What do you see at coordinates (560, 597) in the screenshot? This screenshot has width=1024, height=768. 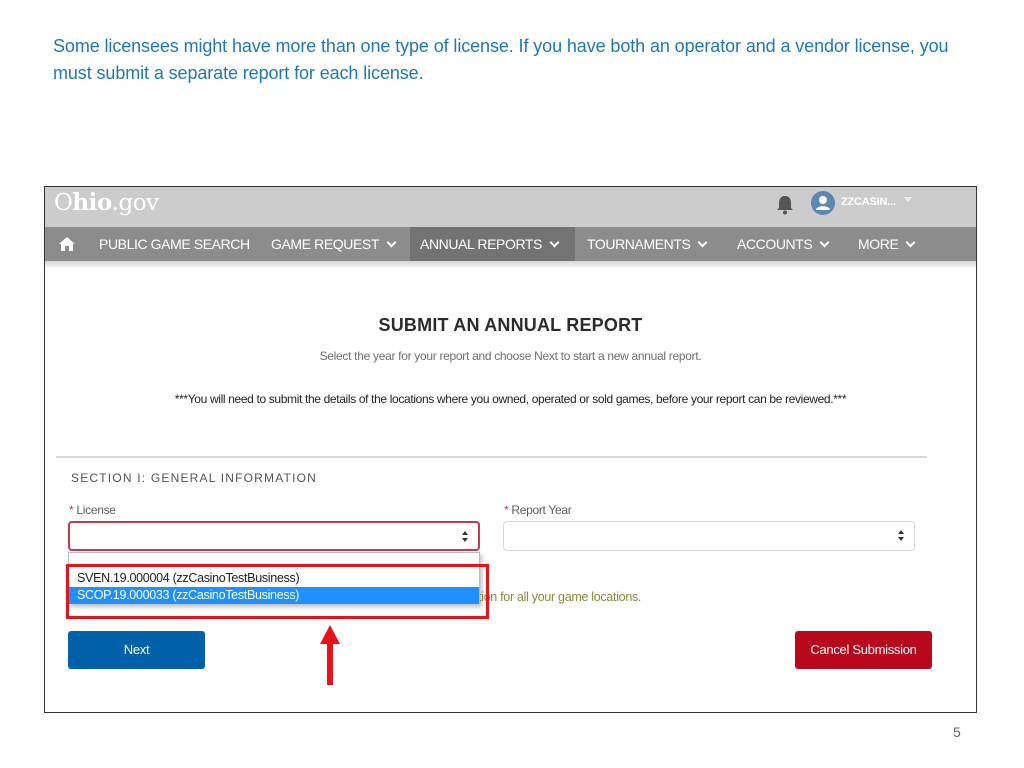 I see `locations-hint: tion for all your game locations.` at bounding box center [560, 597].